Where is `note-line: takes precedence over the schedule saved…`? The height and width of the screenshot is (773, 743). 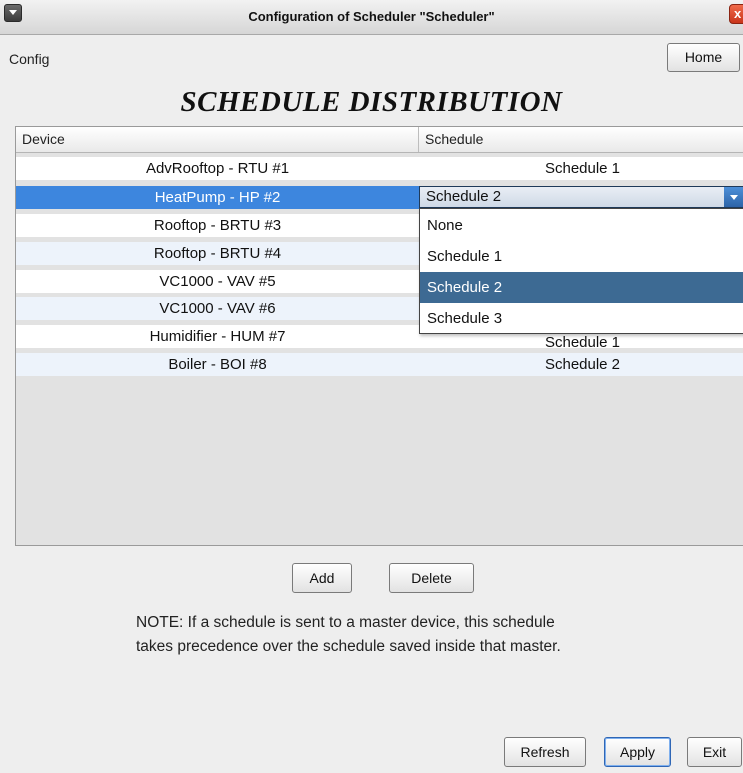
note-line: takes precedence over the schedule saved… is located at coordinates (348, 646).